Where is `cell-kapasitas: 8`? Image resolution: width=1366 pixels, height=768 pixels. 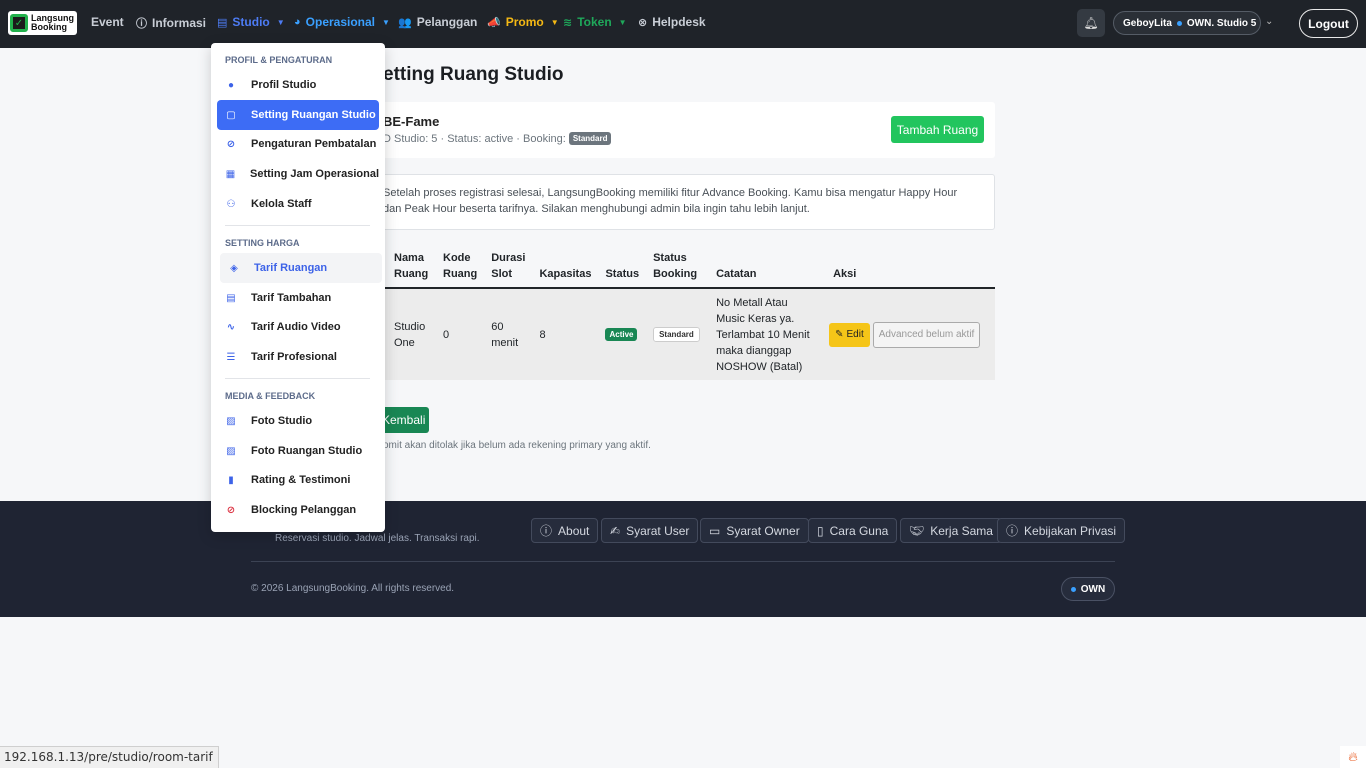 cell-kapasitas: 8 is located at coordinates (562, 334).